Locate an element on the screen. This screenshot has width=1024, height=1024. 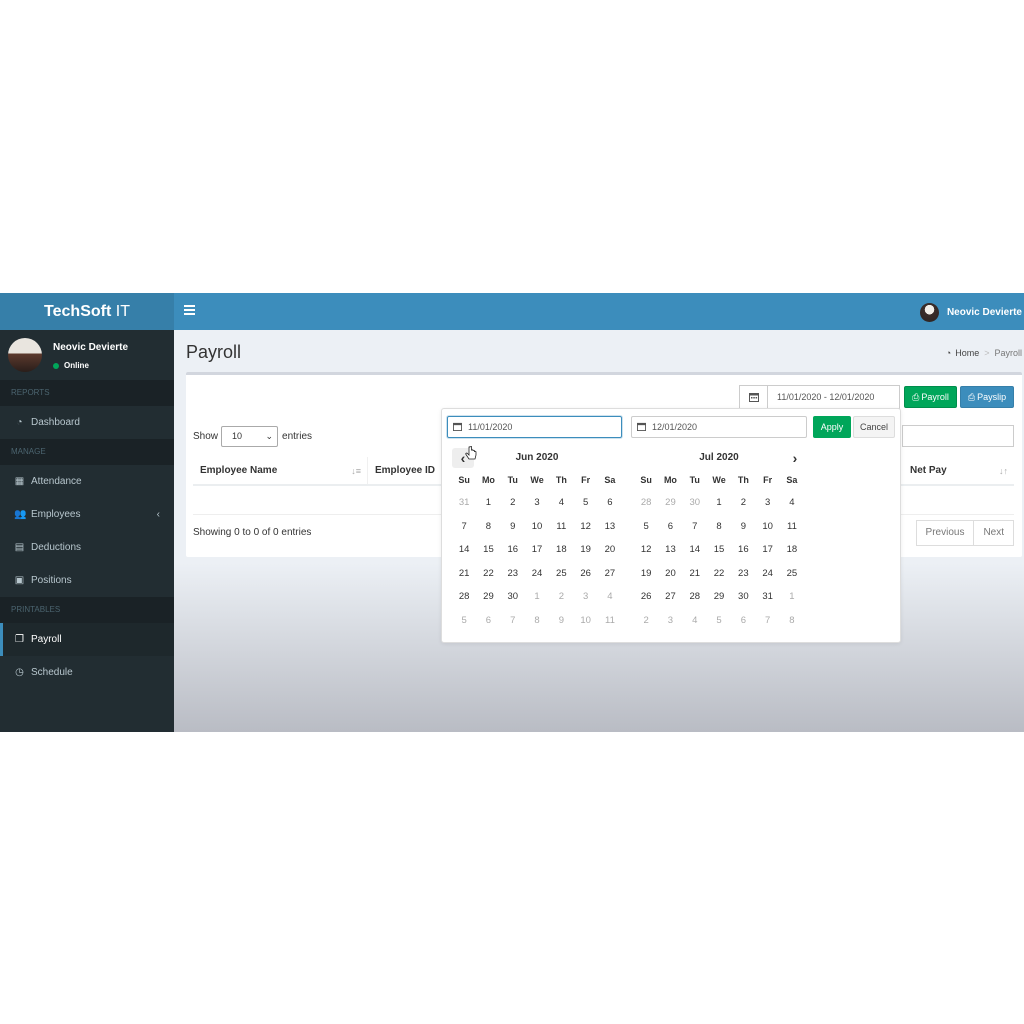
next-button: Next is located at coordinates (994, 533).